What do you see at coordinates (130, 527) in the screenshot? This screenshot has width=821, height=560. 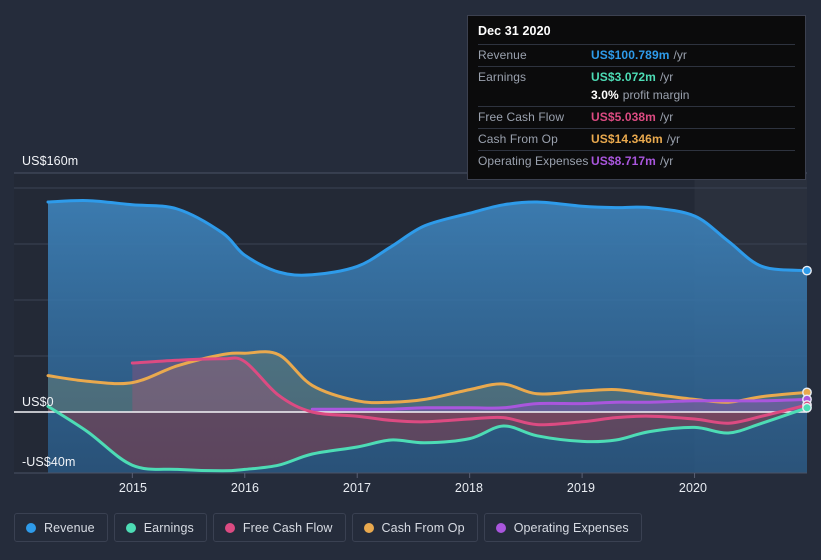 I see `legend-dot-earnings` at bounding box center [130, 527].